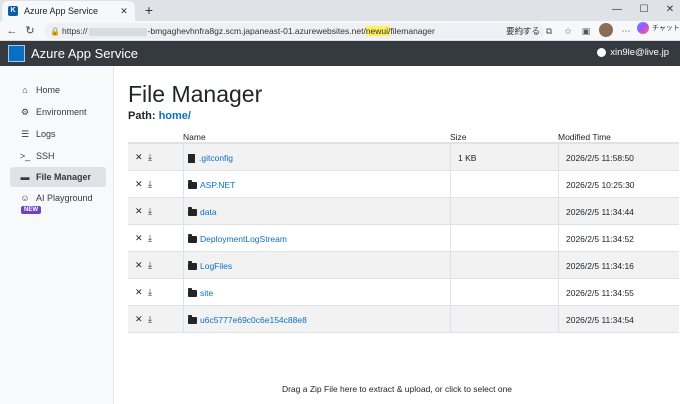 This screenshot has width=680, height=404. What do you see at coordinates (568, 31) in the screenshot?
I see `favorites-icon: ☆` at bounding box center [568, 31].